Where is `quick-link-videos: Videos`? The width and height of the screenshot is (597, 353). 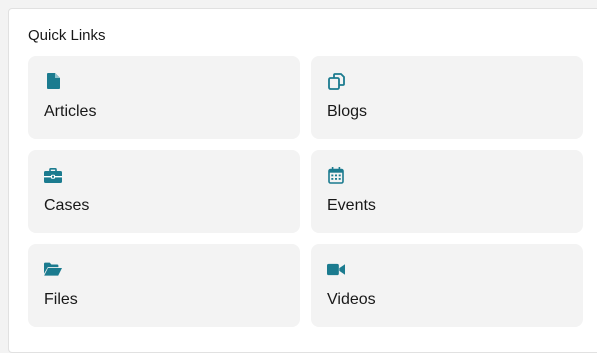 quick-link-videos: Videos is located at coordinates (447, 285).